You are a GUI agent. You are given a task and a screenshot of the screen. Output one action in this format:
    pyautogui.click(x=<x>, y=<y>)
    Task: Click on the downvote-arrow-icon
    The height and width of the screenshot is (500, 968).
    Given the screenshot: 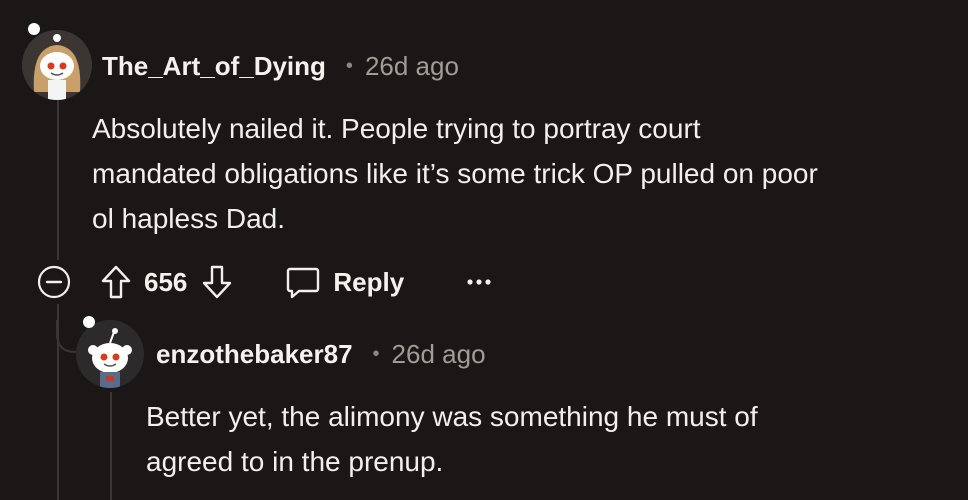 What is the action you would take?
    pyautogui.click(x=217, y=282)
    